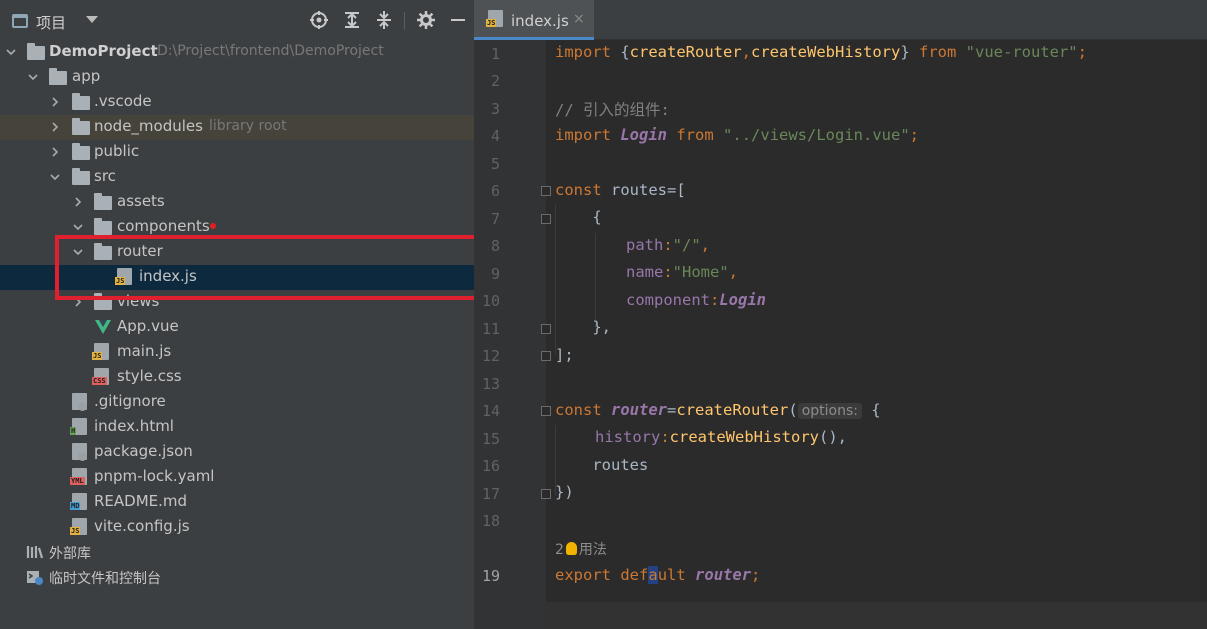  I want to click on tree-item-label: pnpm-lock.yaml, so click(154, 476).